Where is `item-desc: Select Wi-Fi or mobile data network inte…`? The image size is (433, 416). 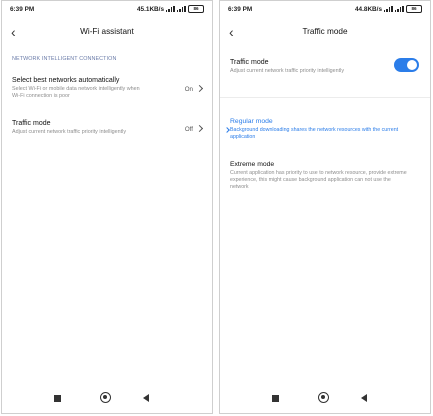 item-desc: Select Wi-Fi or mobile data network inte… is located at coordinates (76, 92).